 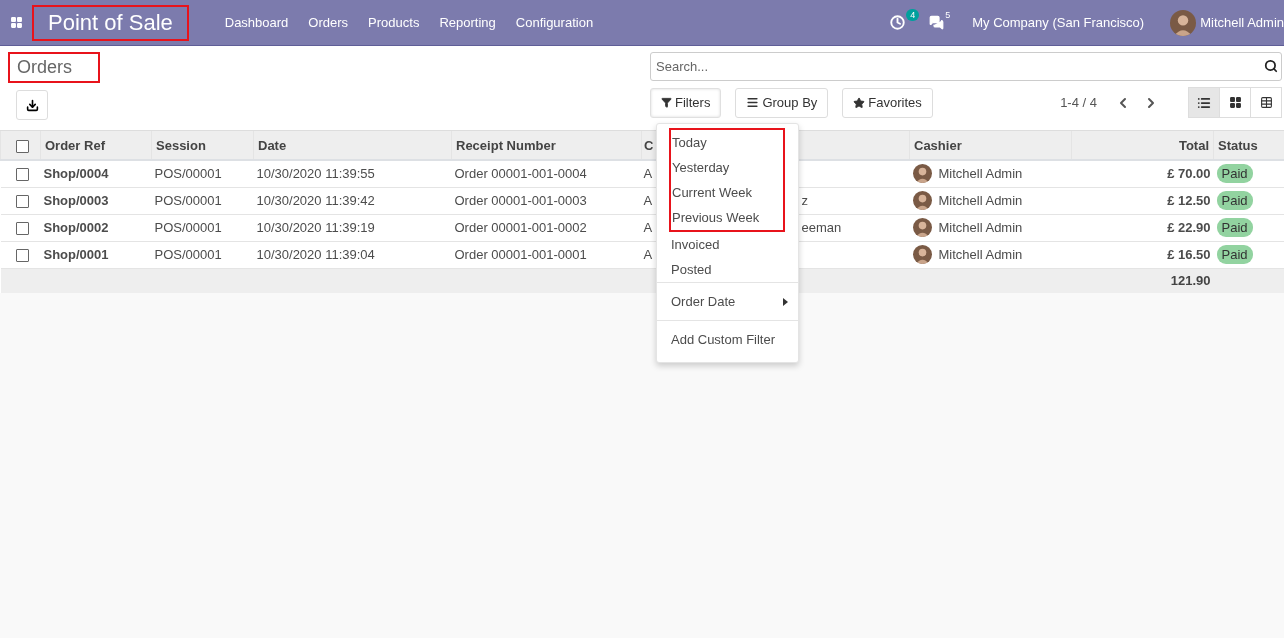 I want to click on group-by-button: Group By, so click(x=782, y=102).